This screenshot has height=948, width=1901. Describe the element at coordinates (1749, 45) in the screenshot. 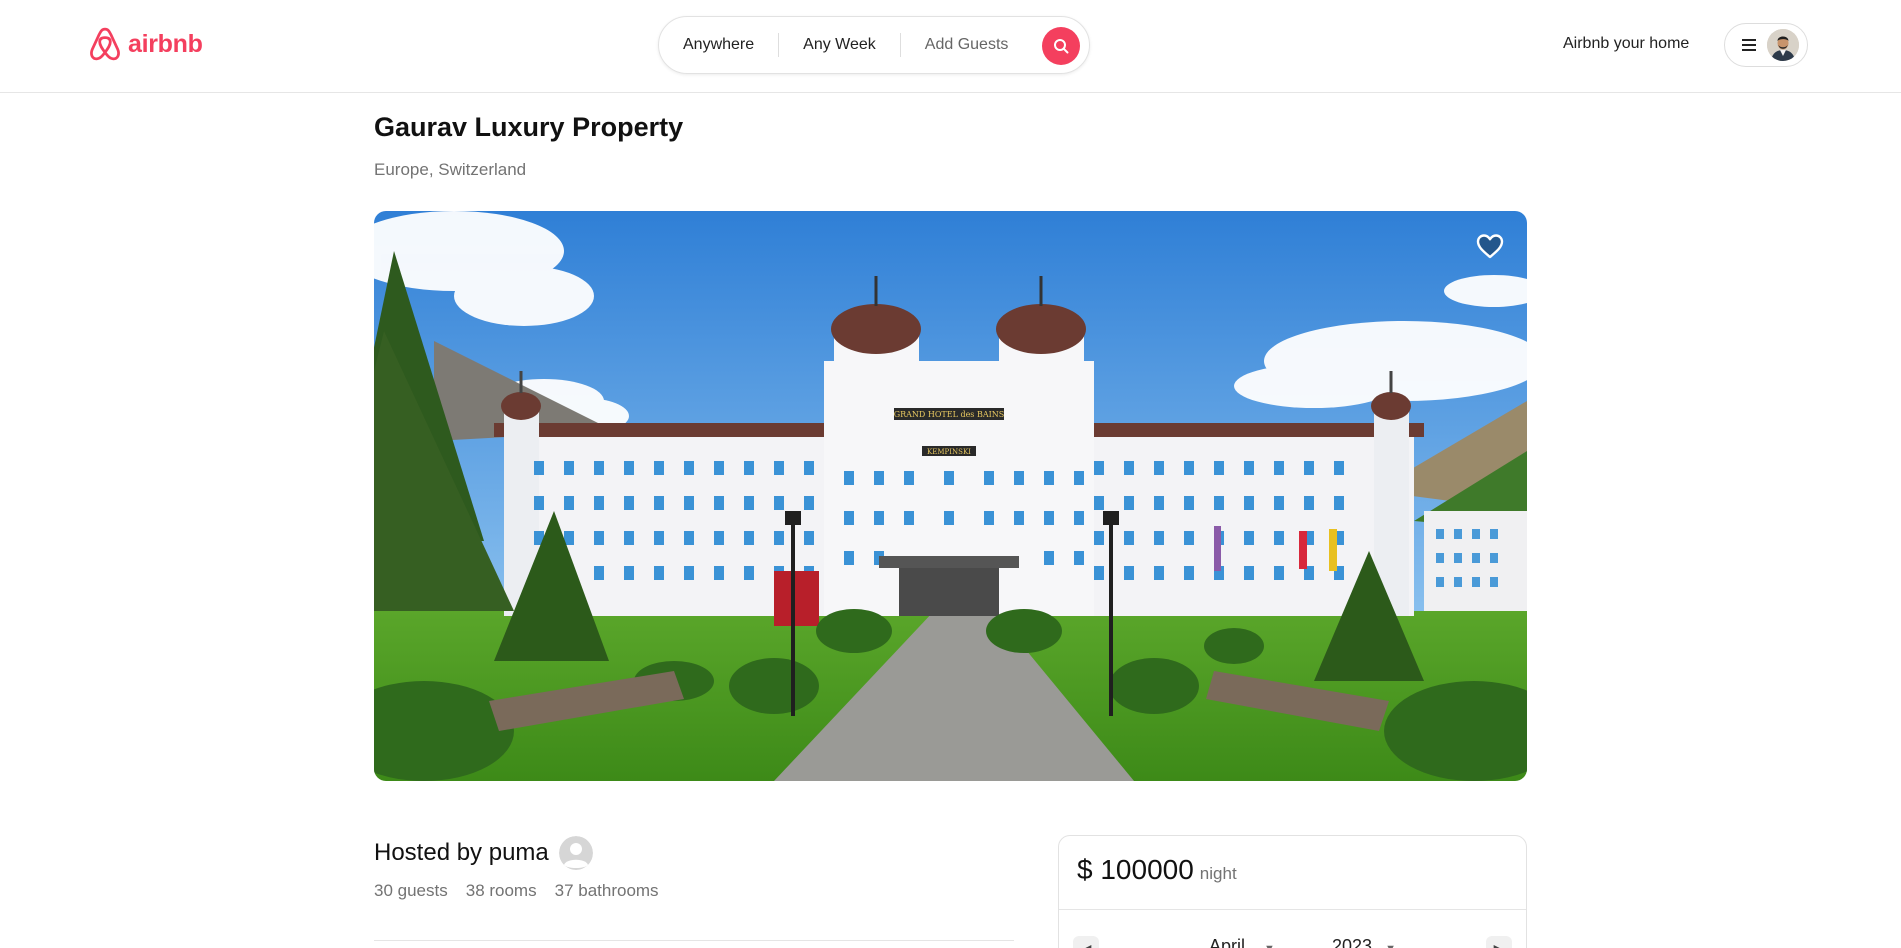

I see `menu-icon` at that location.